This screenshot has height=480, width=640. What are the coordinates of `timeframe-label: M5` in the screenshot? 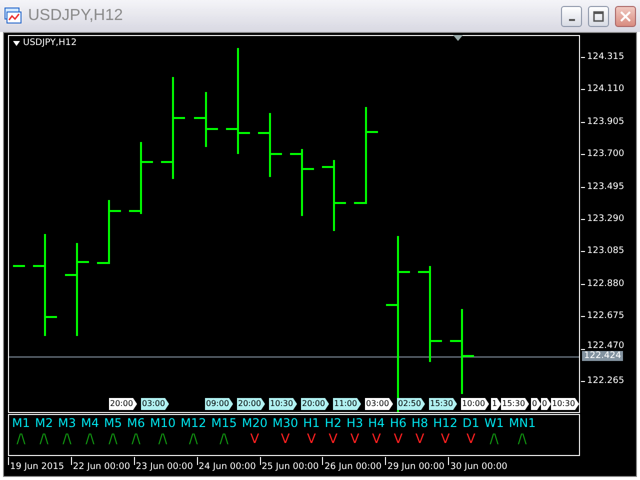 It's located at (113, 423).